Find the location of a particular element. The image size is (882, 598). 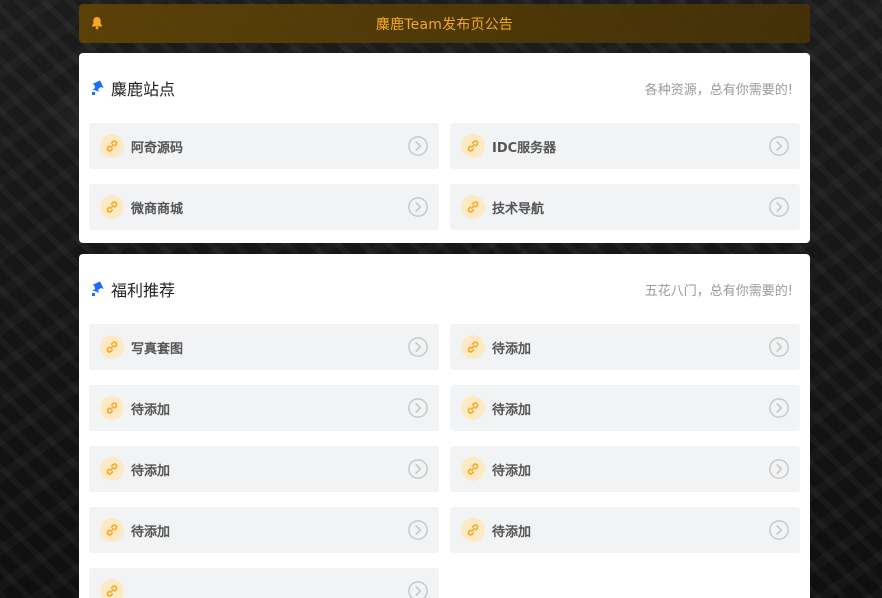

link-grid: 阿奇源码 IDC服务器 微商商城 技术导航 is located at coordinates (444, 176).